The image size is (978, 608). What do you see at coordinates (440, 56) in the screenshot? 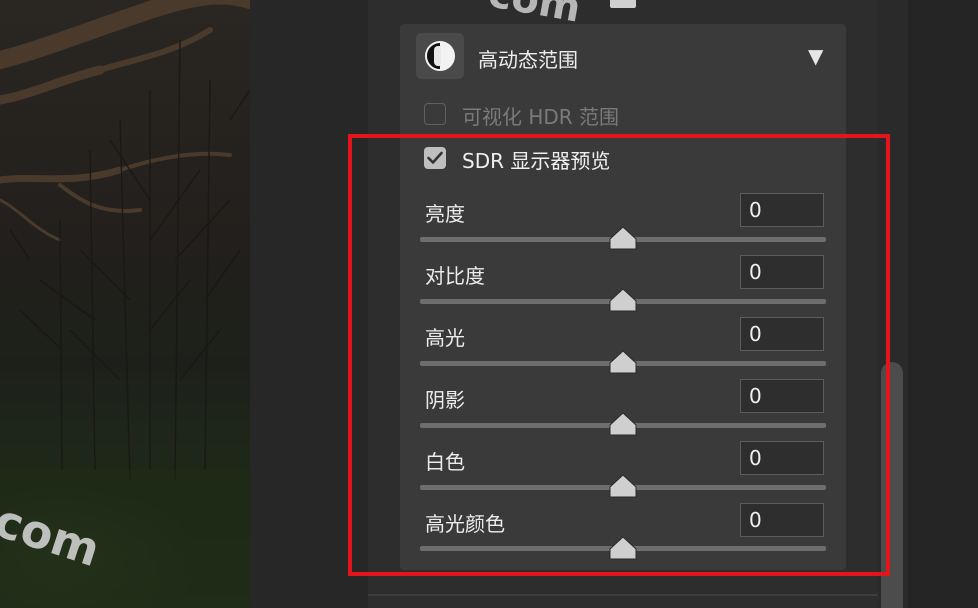
I see `hdr-circle-icon` at bounding box center [440, 56].